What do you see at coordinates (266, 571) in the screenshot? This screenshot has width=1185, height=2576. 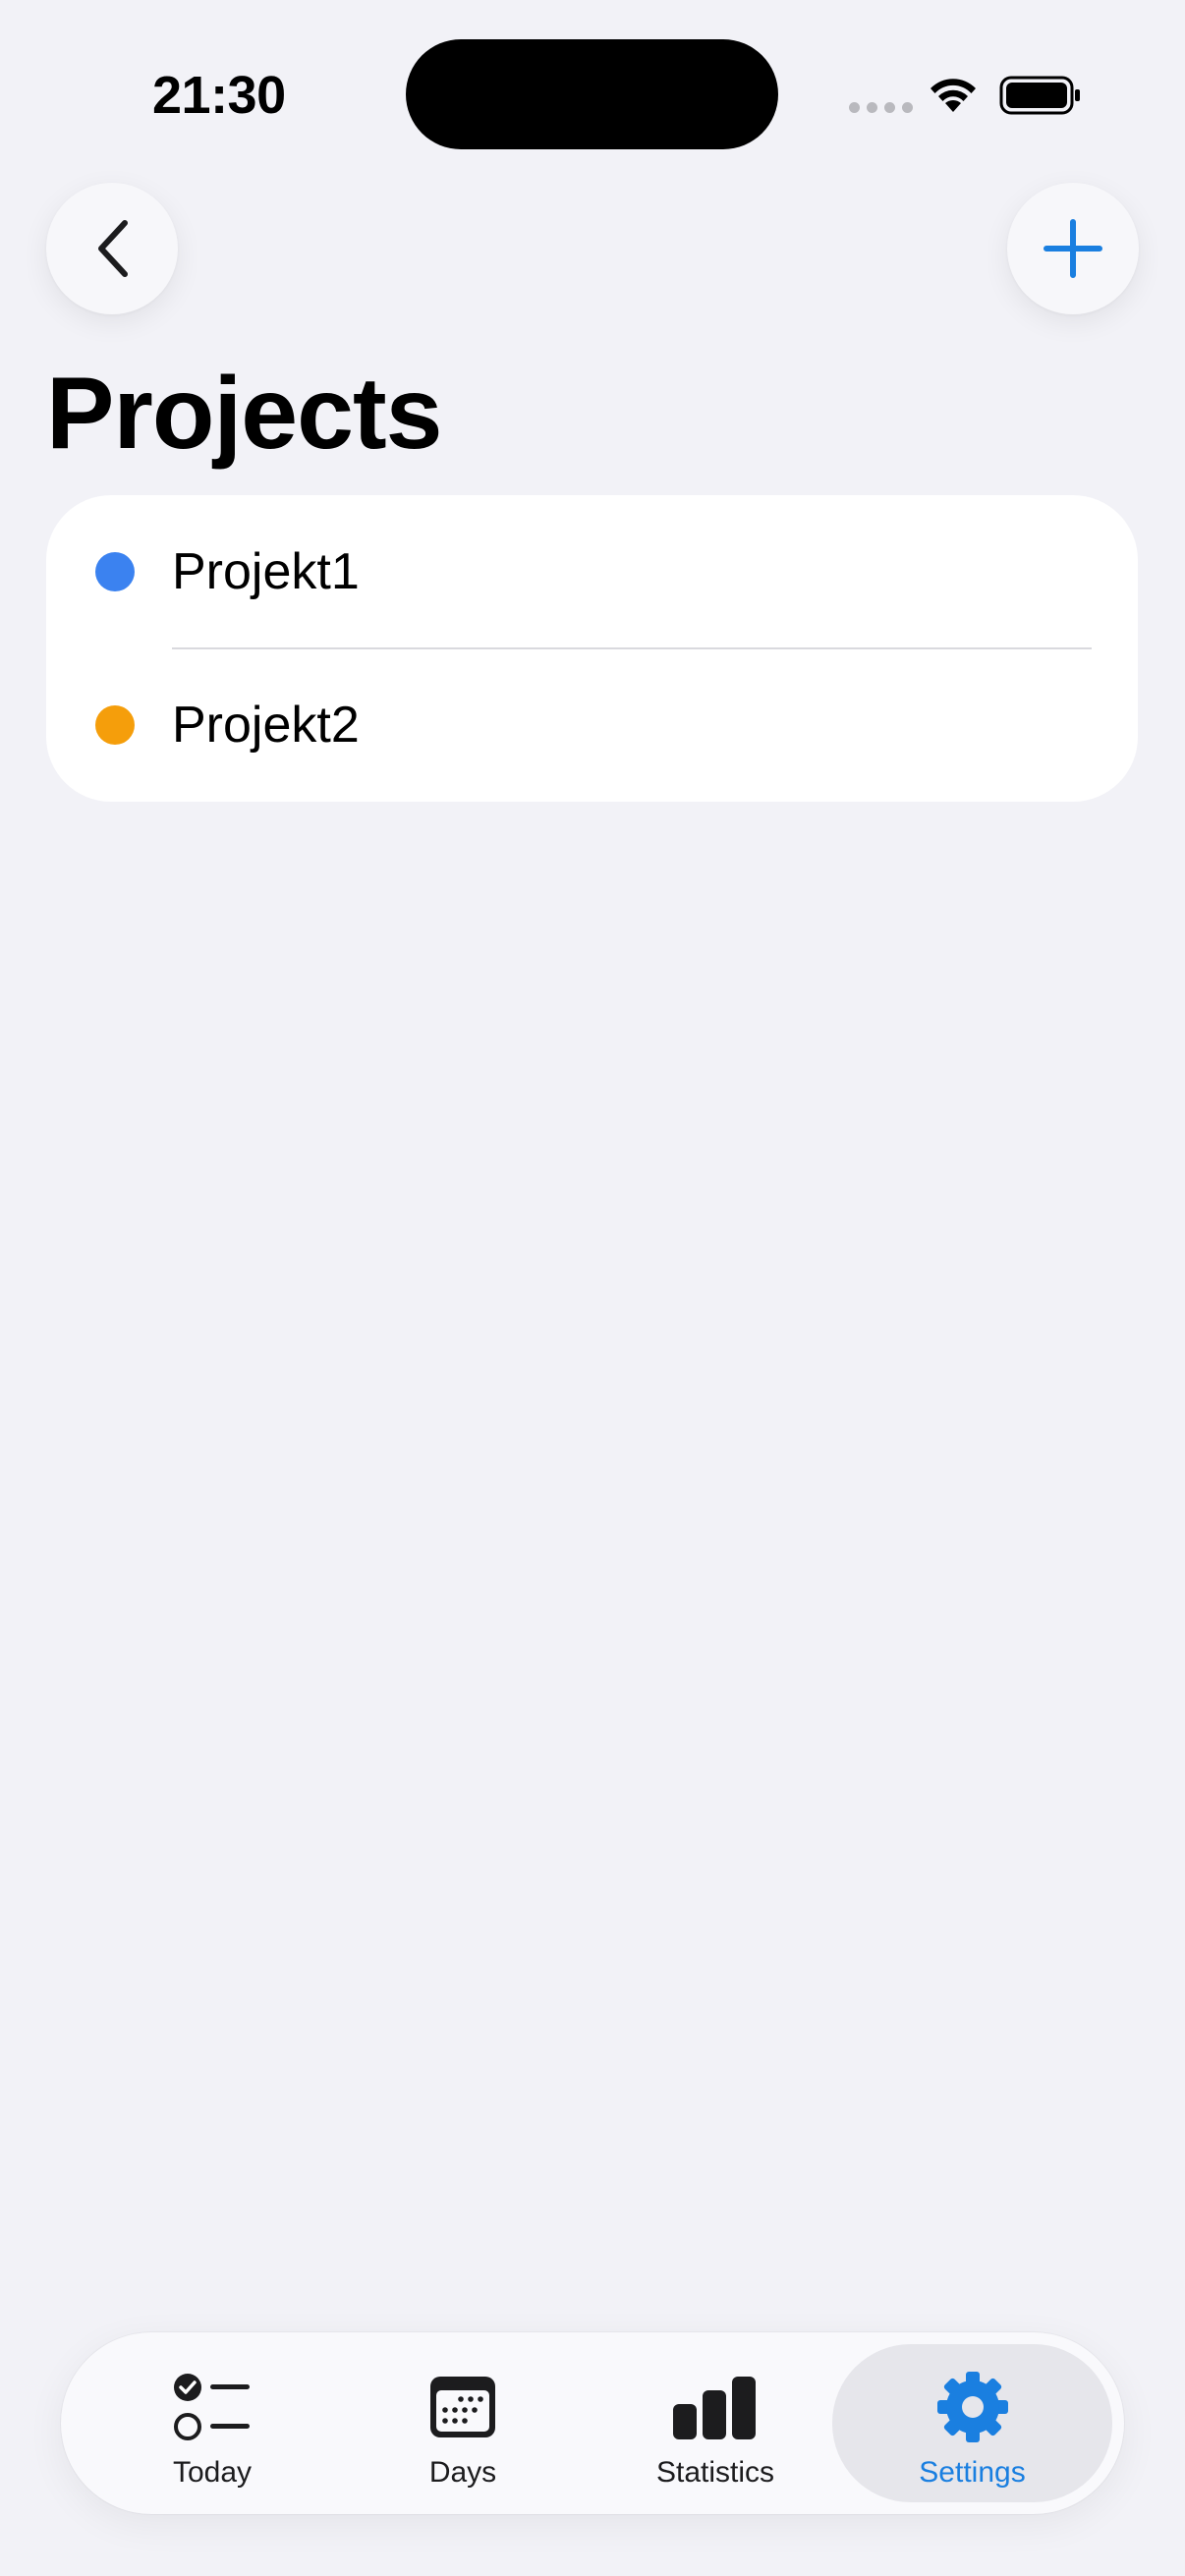 I see `project-name: Projekt1` at bounding box center [266, 571].